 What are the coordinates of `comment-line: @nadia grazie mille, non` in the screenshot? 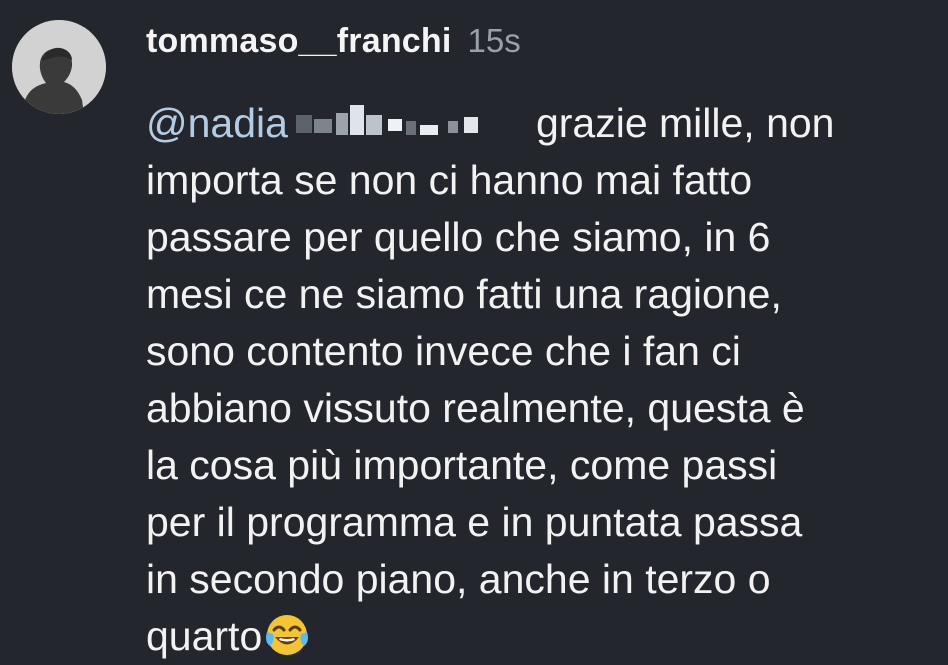 It's located at (541, 123).